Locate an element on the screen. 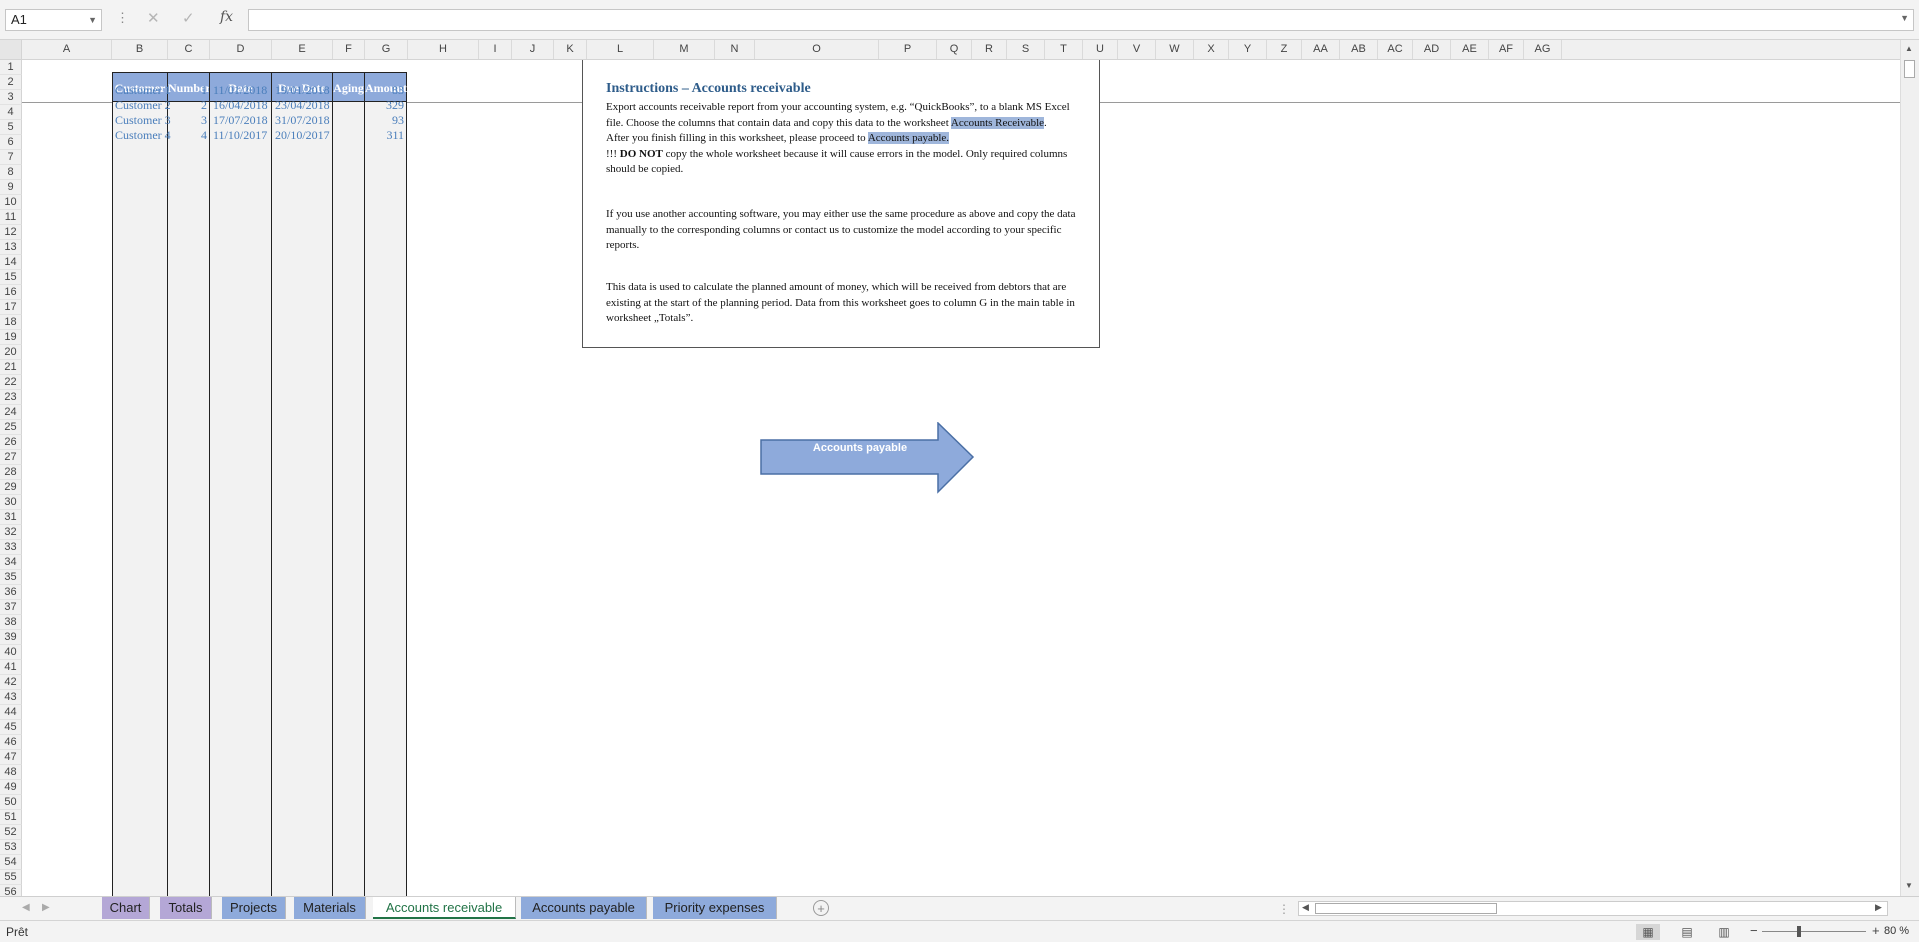 Image resolution: width=1919 pixels, height=942 pixels. column-header-x: X is located at coordinates (1211, 49).